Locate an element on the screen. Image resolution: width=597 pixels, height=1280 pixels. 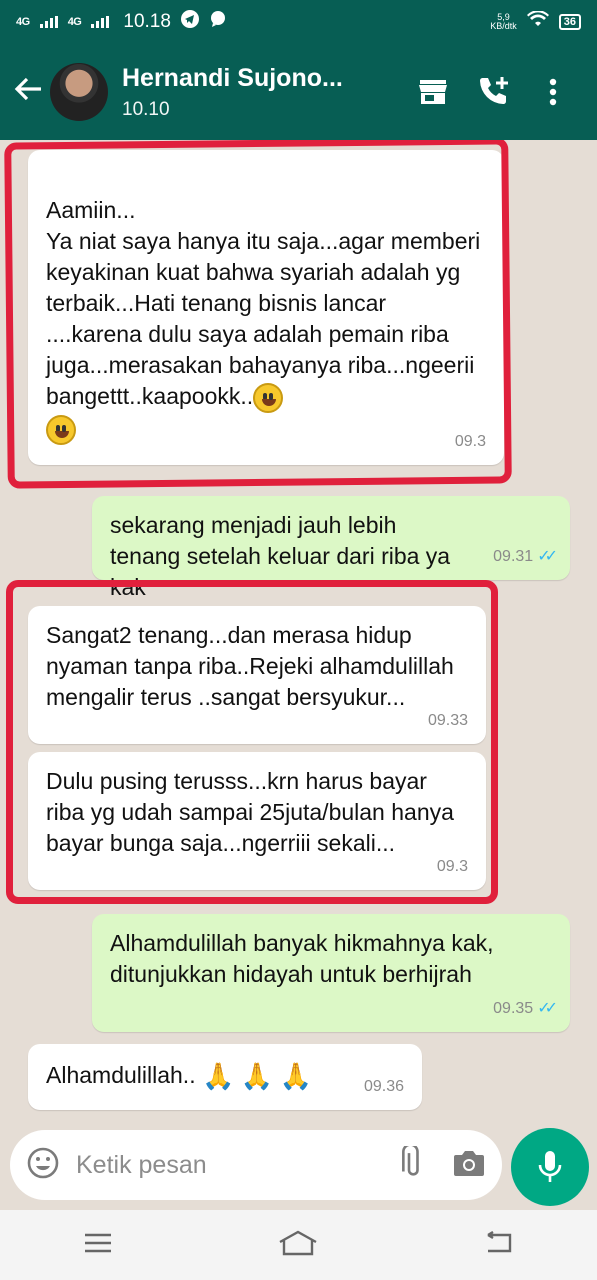
last-seen: 10.10 is located at coordinates (146, 109).